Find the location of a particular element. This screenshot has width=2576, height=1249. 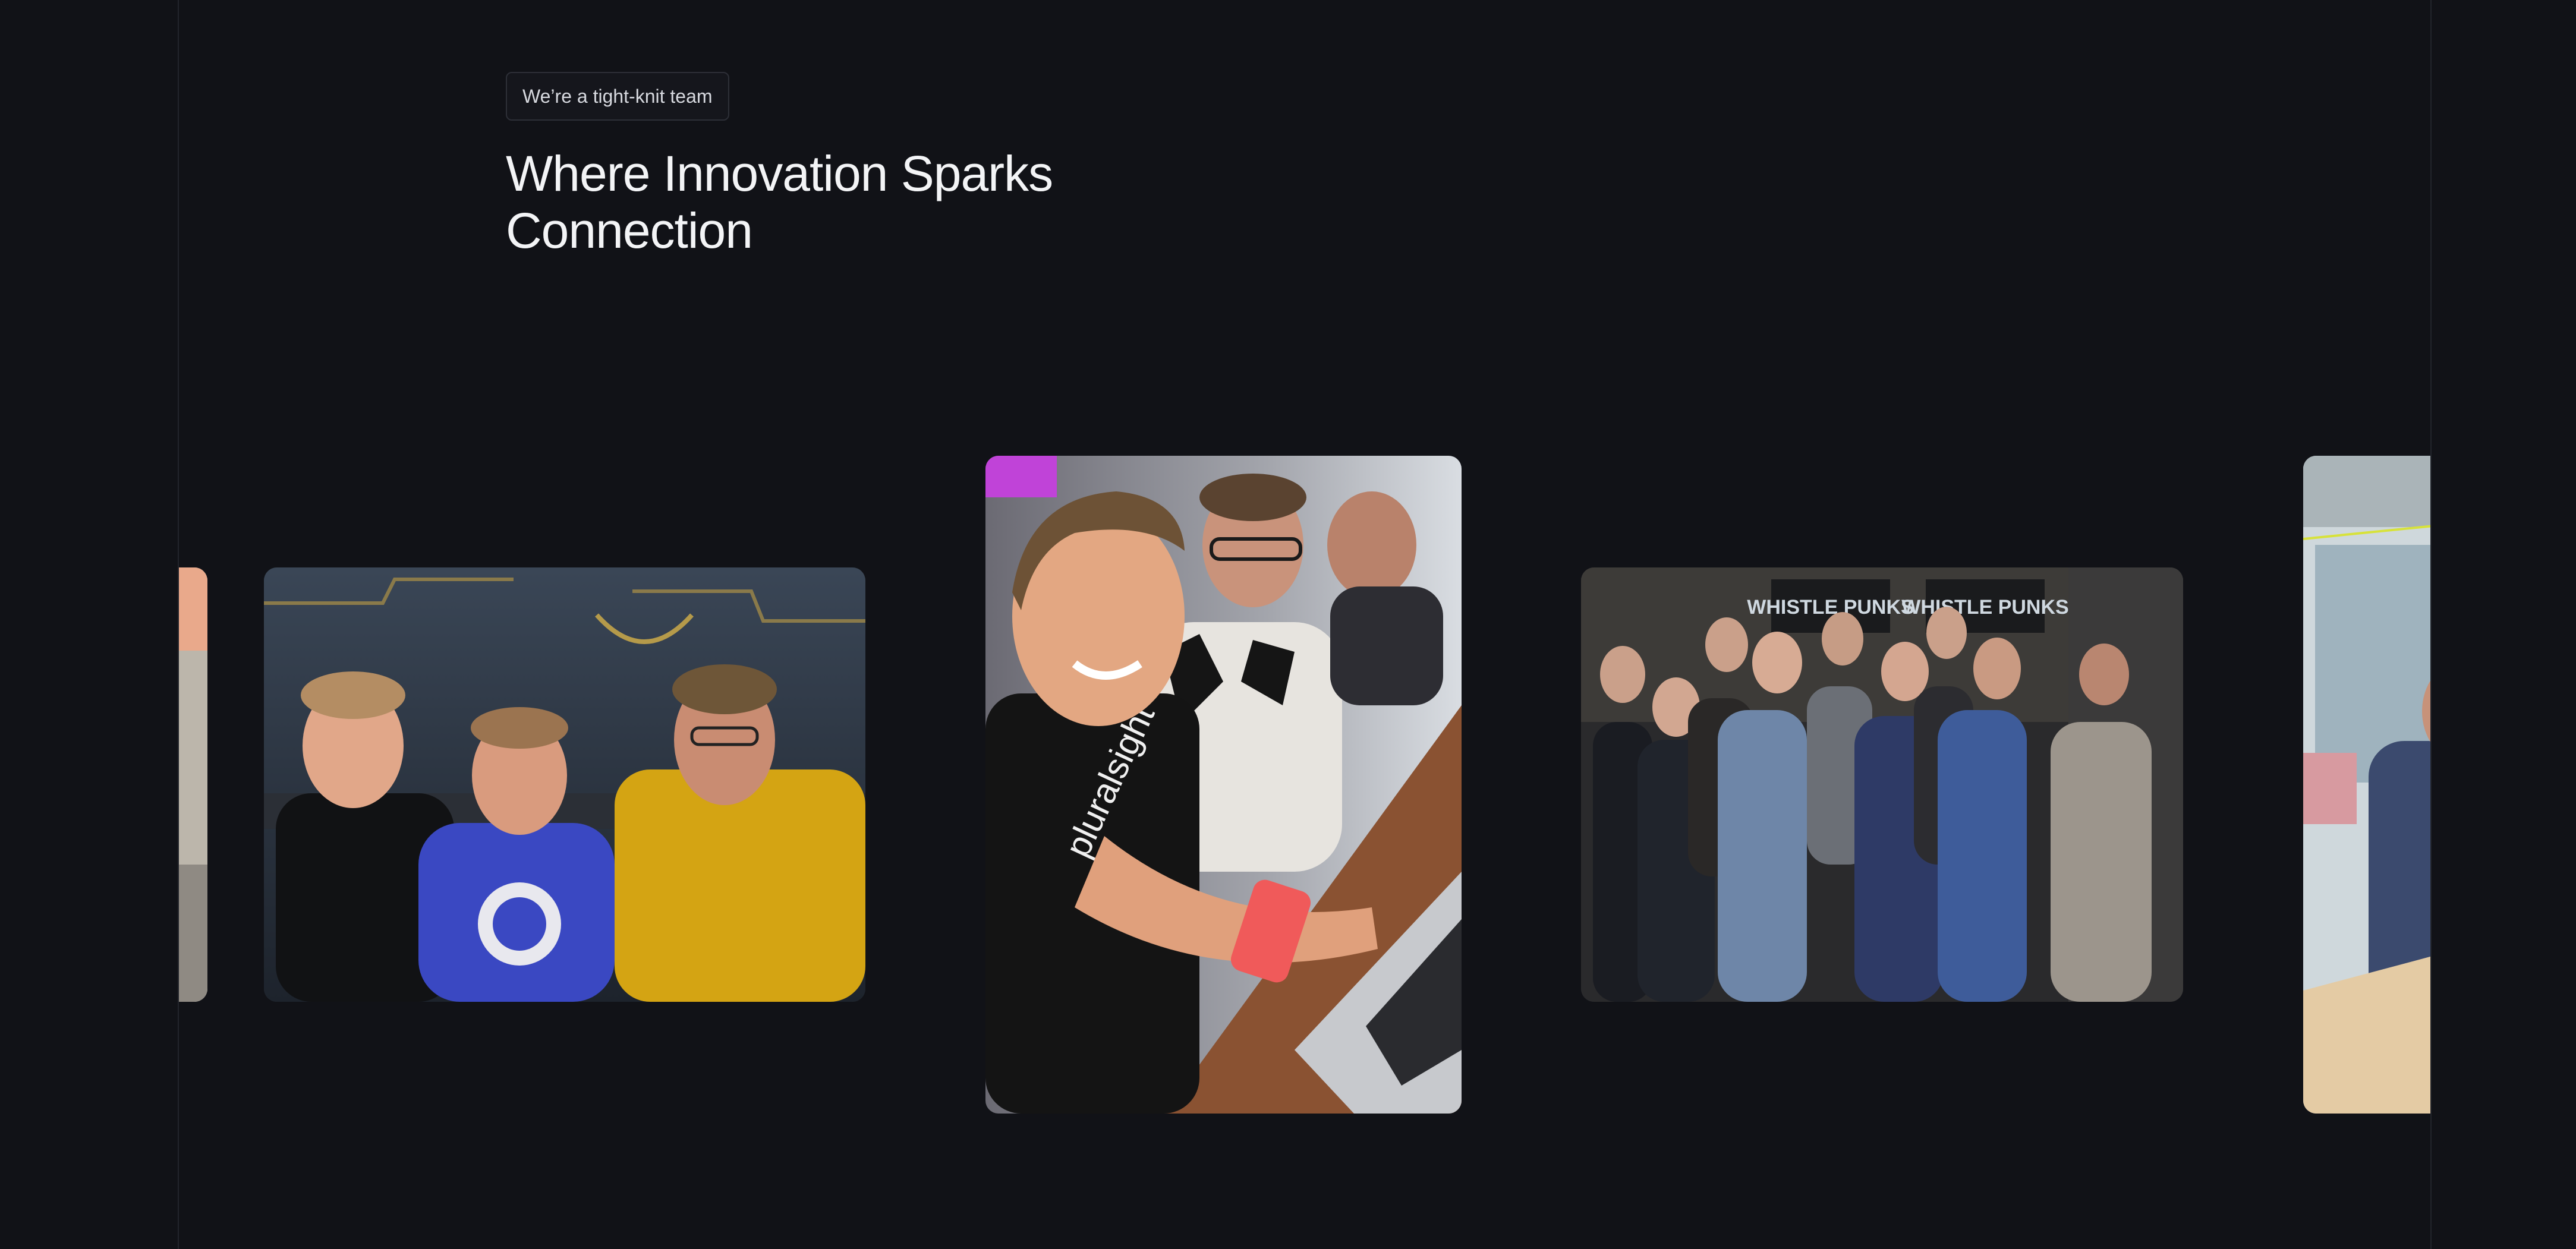

team-photo-three-men is located at coordinates (564, 784).